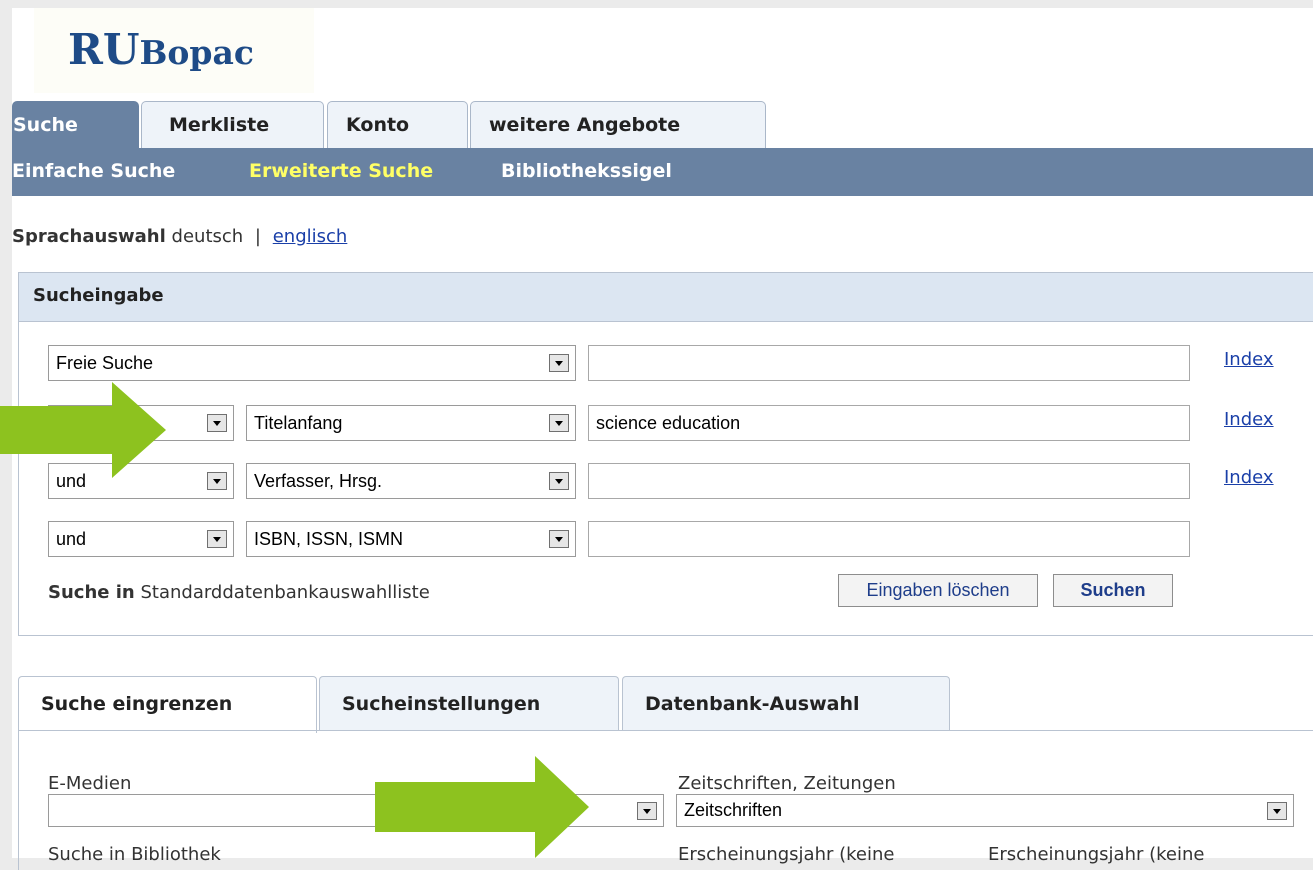 The width and height of the screenshot is (1313, 870). I want to click on field-select-3: Verfasser, Hrsg., so click(411, 481).